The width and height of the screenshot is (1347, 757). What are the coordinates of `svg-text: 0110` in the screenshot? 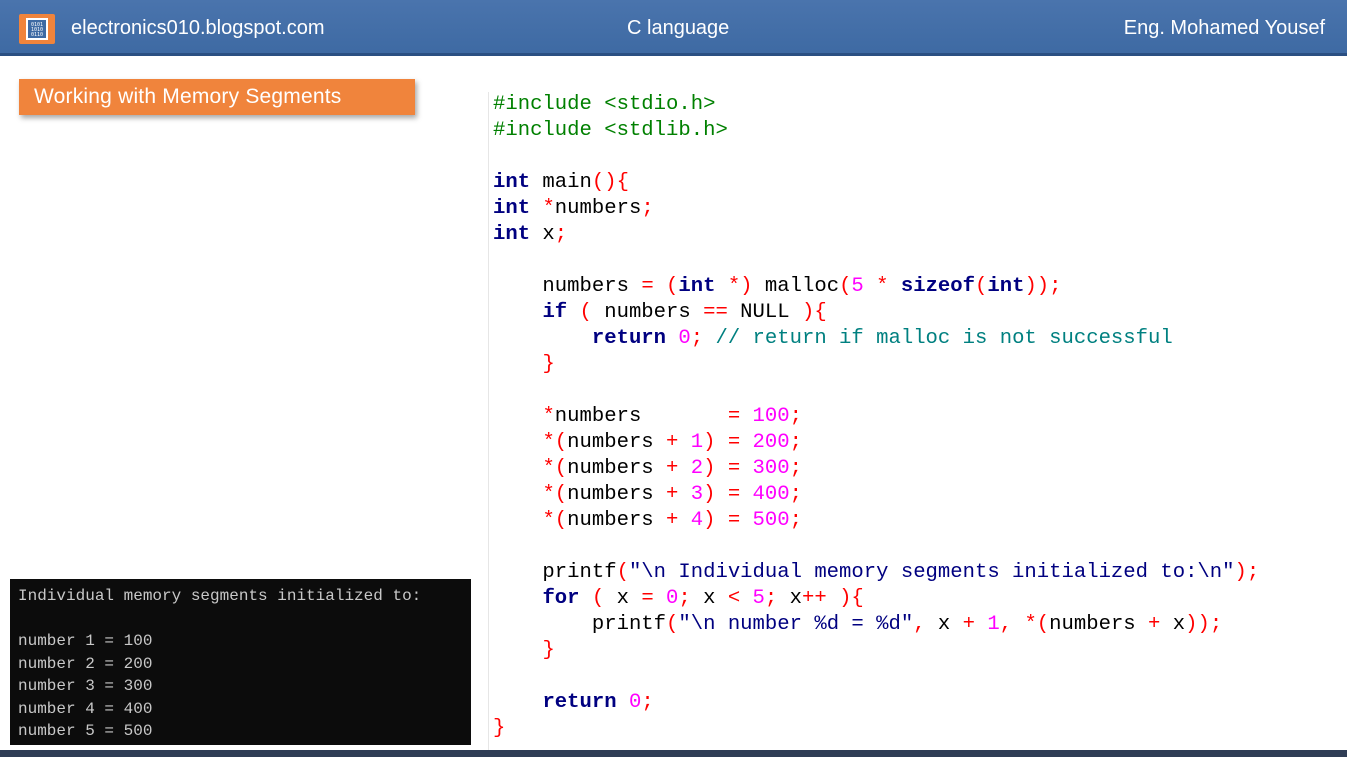 It's located at (37, 35).